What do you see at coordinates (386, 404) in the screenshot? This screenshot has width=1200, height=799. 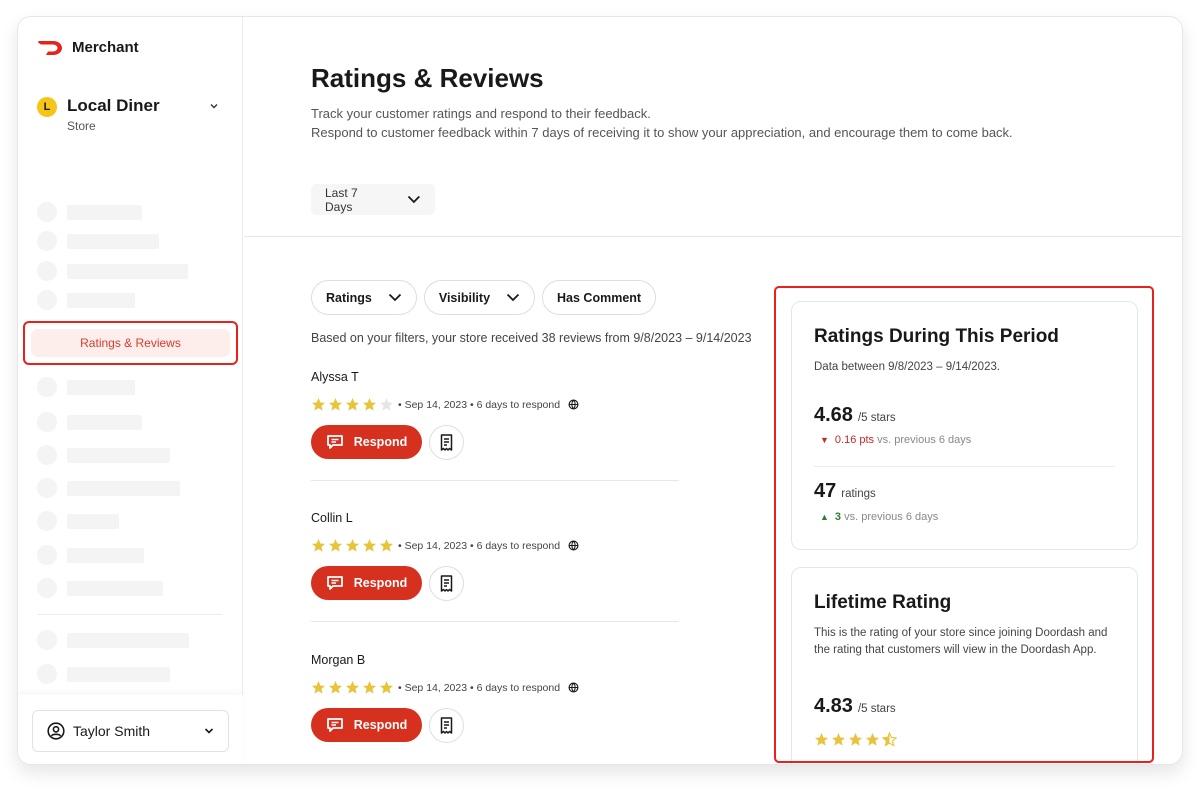 I see `star-empty-icon` at bounding box center [386, 404].